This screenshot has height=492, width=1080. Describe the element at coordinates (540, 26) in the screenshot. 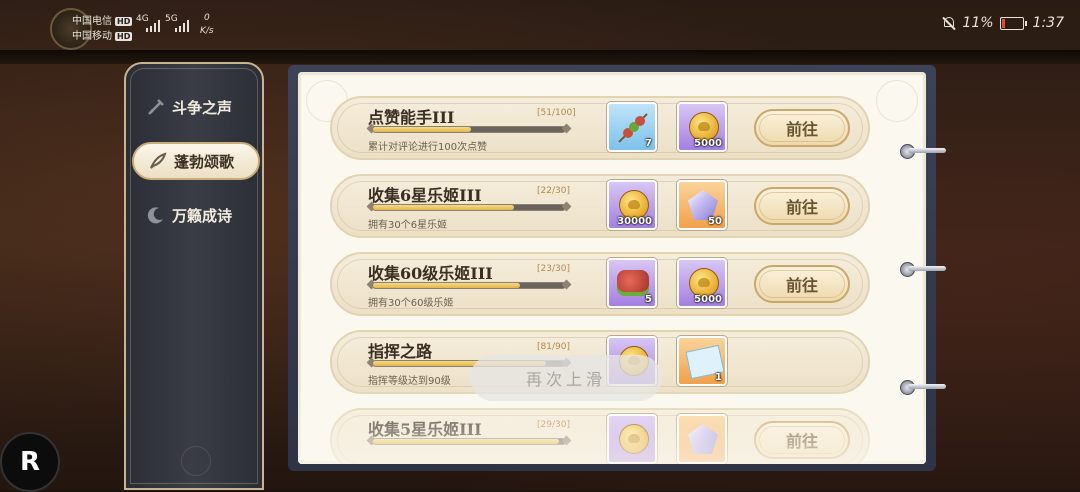

I see `status-bar: 中国电信 HD 中国移动 HD 4G 5G 0 K/s 11% 1:37` at that location.